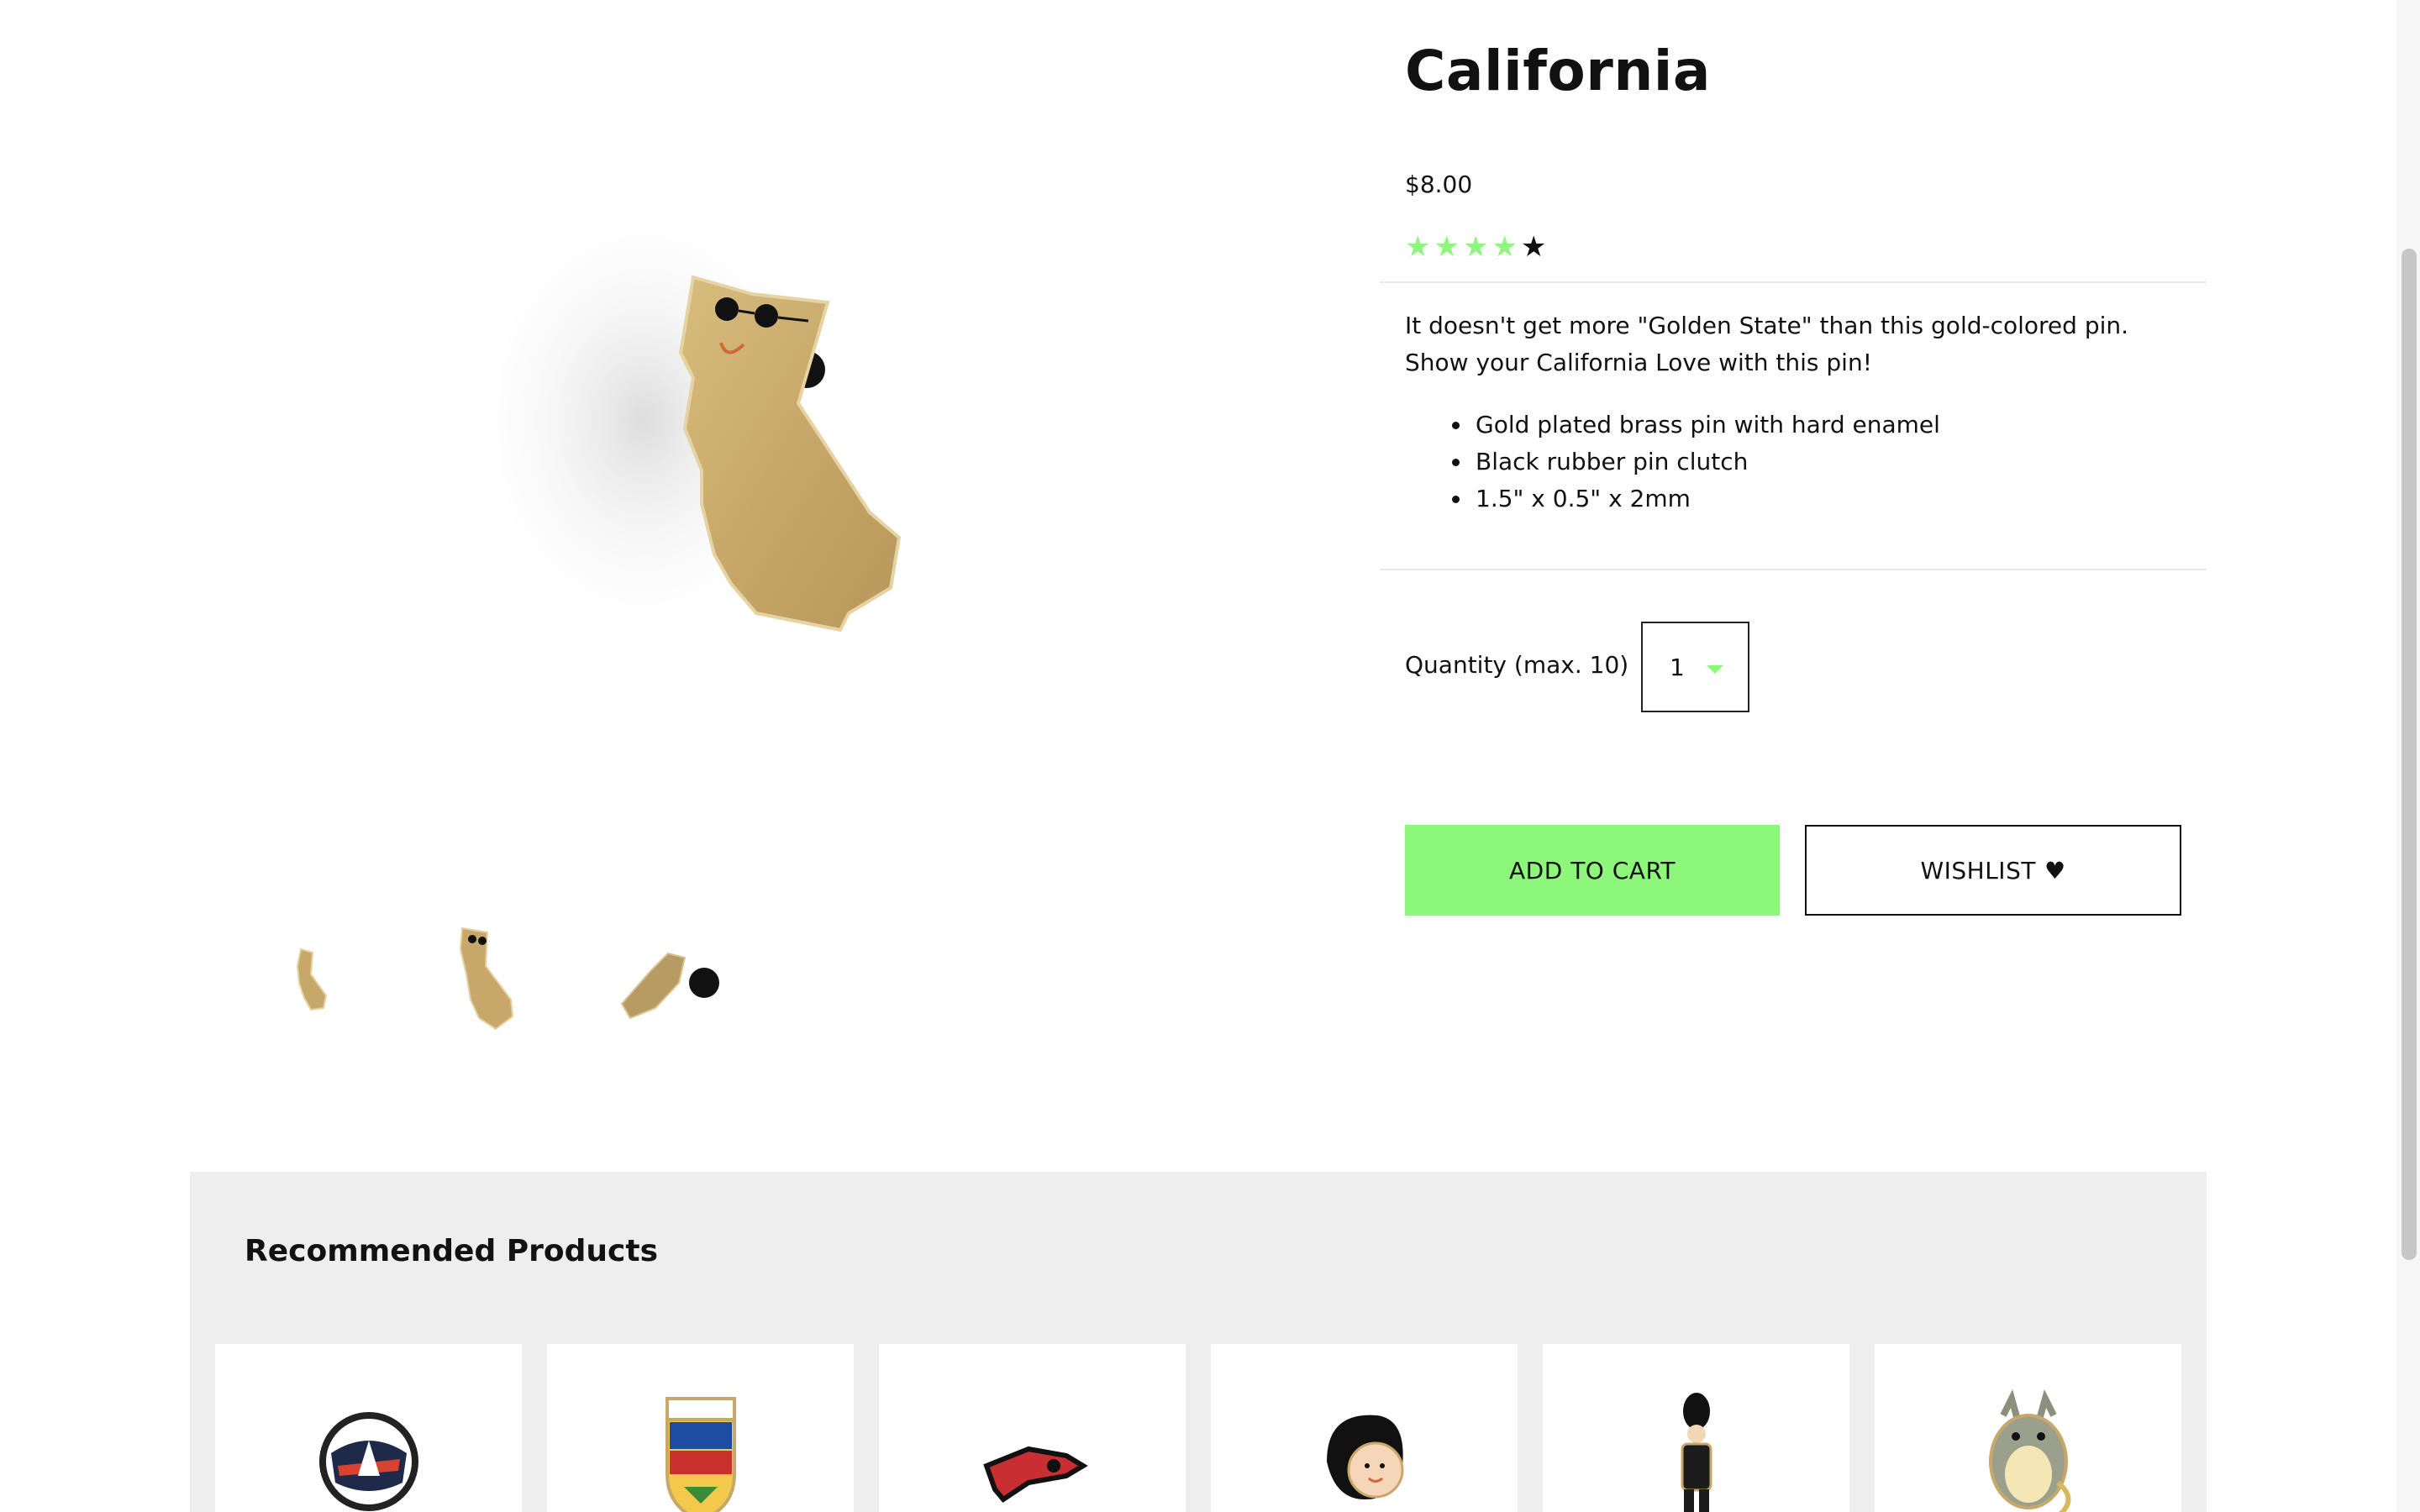 This screenshot has height=1512, width=2420. I want to click on astronaut-helmet-pin-icon, so click(368, 1461).